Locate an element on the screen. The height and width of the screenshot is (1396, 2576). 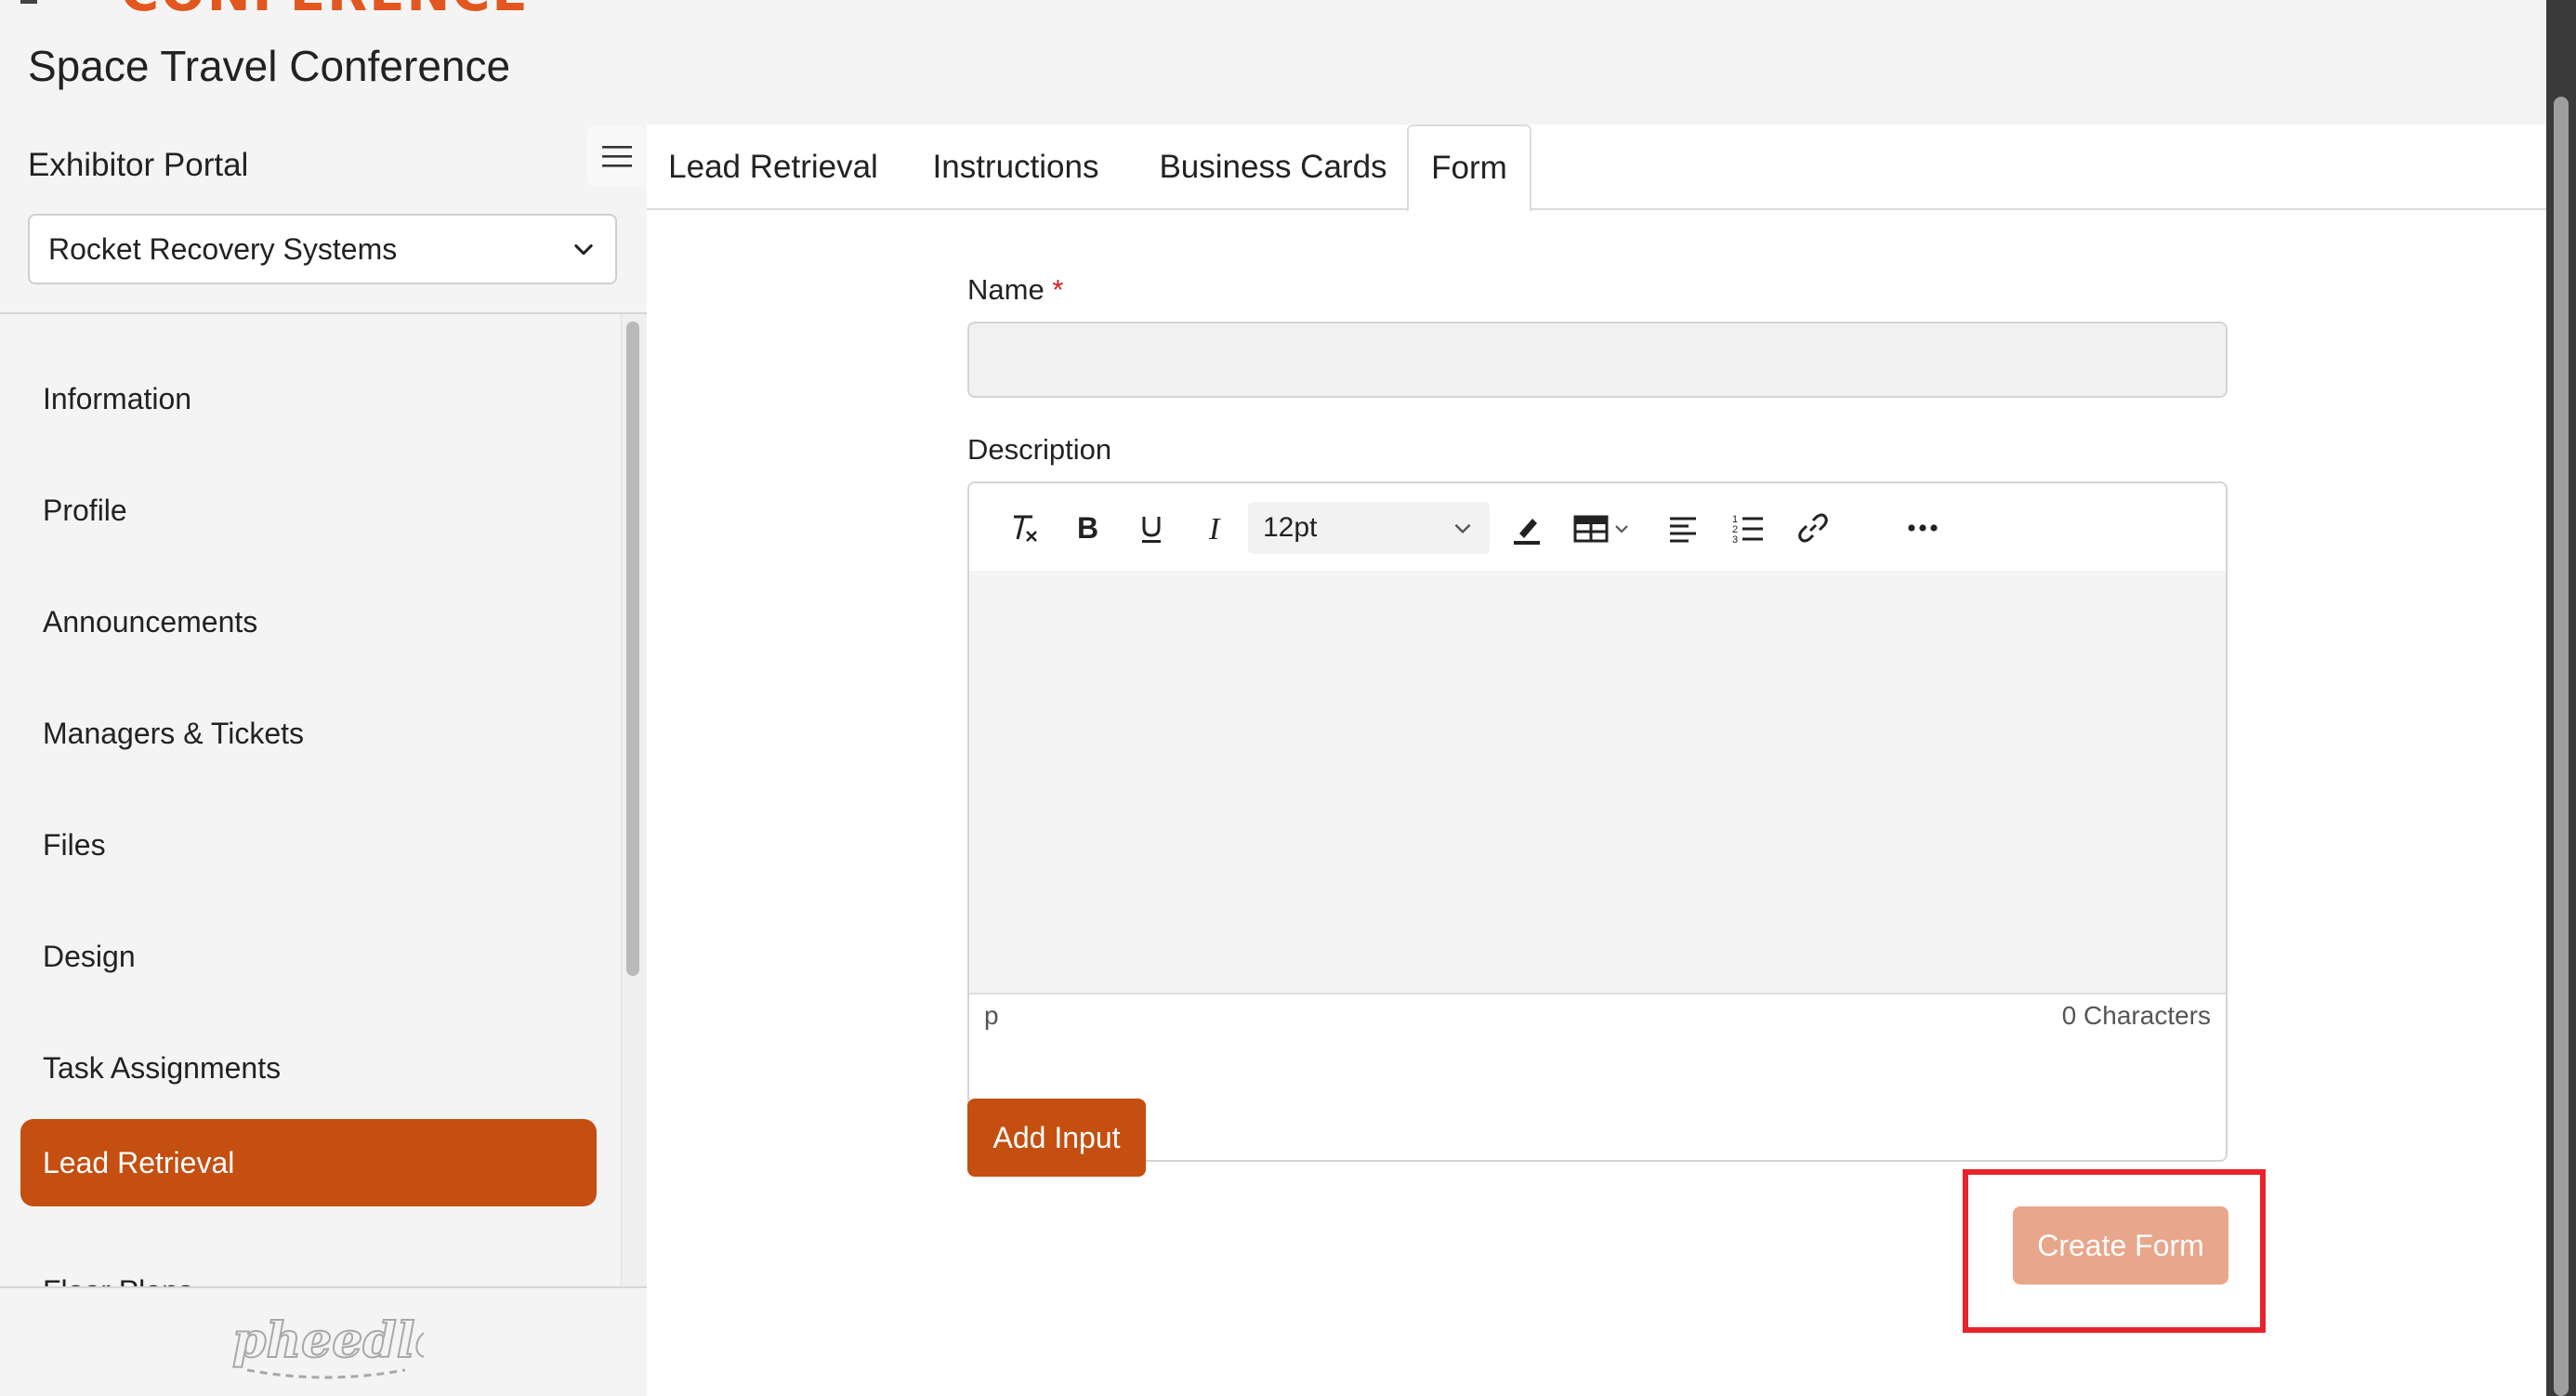
svg-text: pheedloop is located at coordinates (328, 1340).